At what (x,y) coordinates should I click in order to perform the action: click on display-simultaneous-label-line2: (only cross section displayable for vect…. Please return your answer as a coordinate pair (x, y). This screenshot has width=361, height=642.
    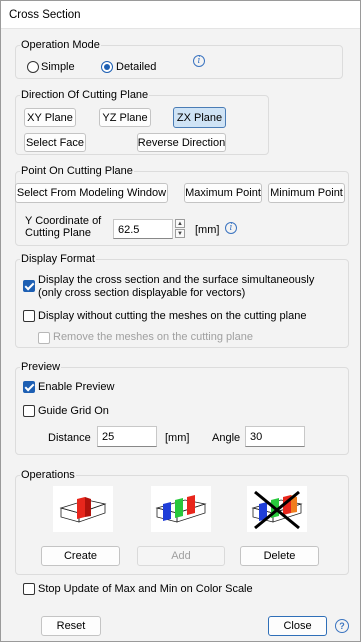
    Looking at the image, I should click on (141, 293).